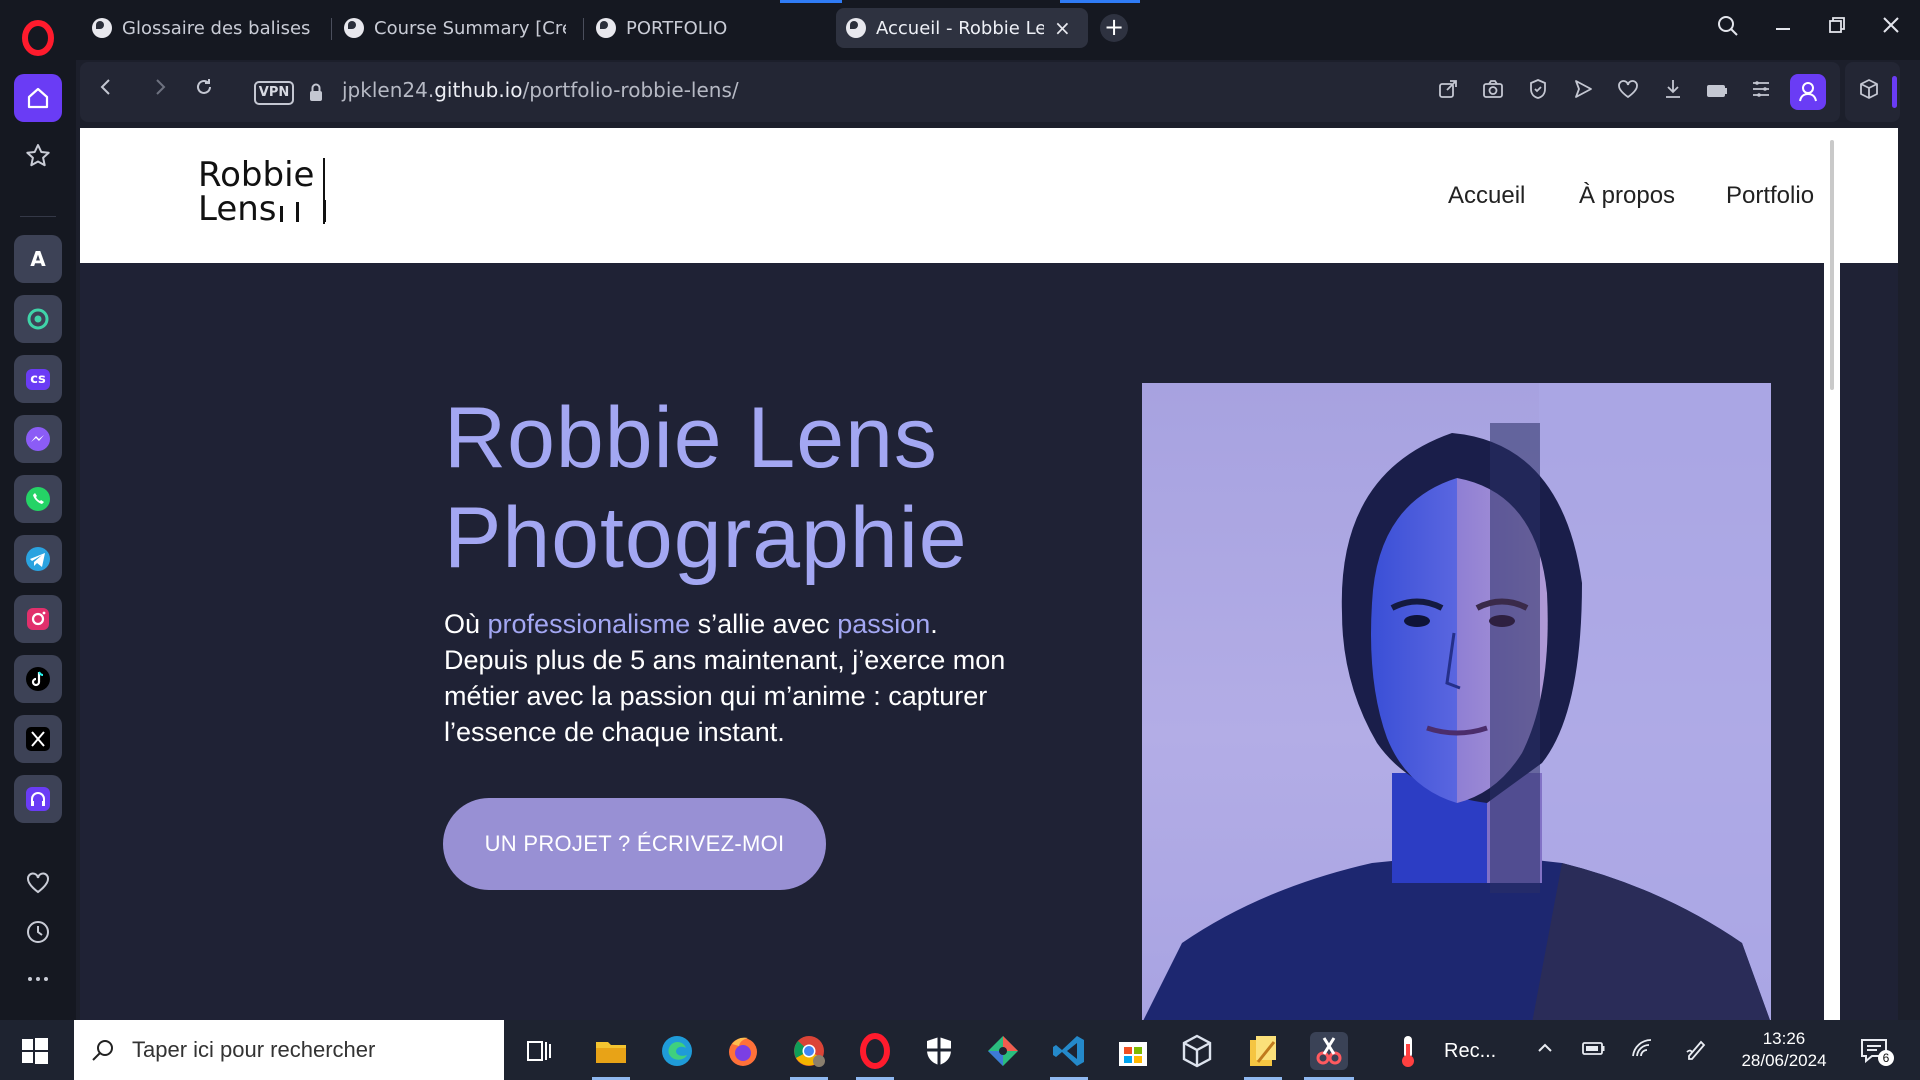  What do you see at coordinates (38, 379) in the screenshot?
I see `chatsonic-icon: cs` at bounding box center [38, 379].